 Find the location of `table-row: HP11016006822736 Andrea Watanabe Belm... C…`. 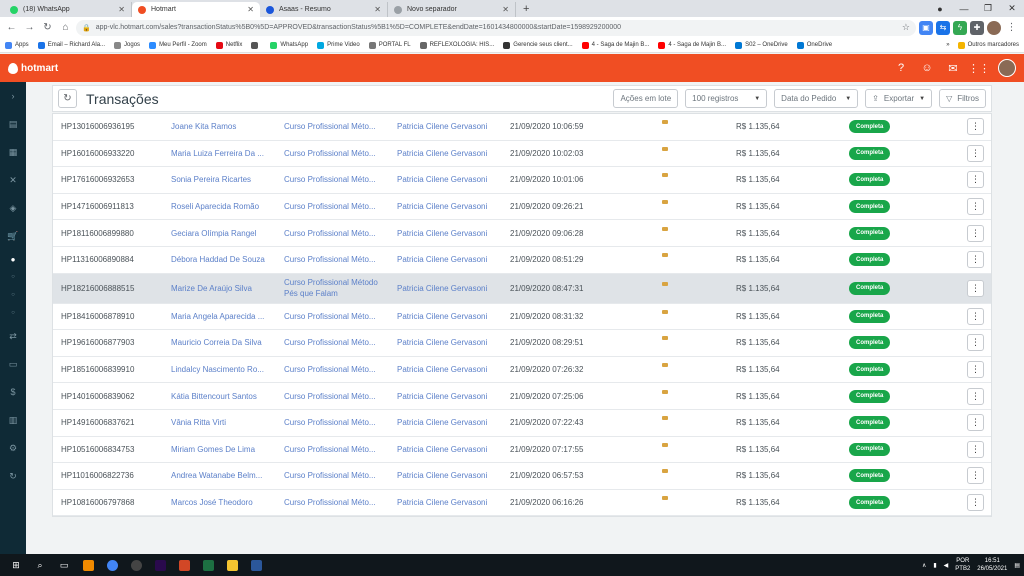

table-row: HP11016006822736 Andrea Watanabe Belm... C… is located at coordinates (522, 476).